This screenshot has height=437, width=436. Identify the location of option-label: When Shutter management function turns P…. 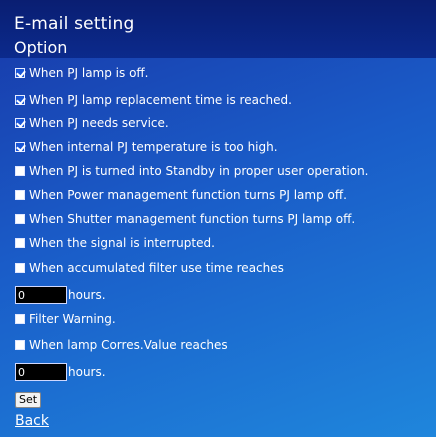
(192, 219).